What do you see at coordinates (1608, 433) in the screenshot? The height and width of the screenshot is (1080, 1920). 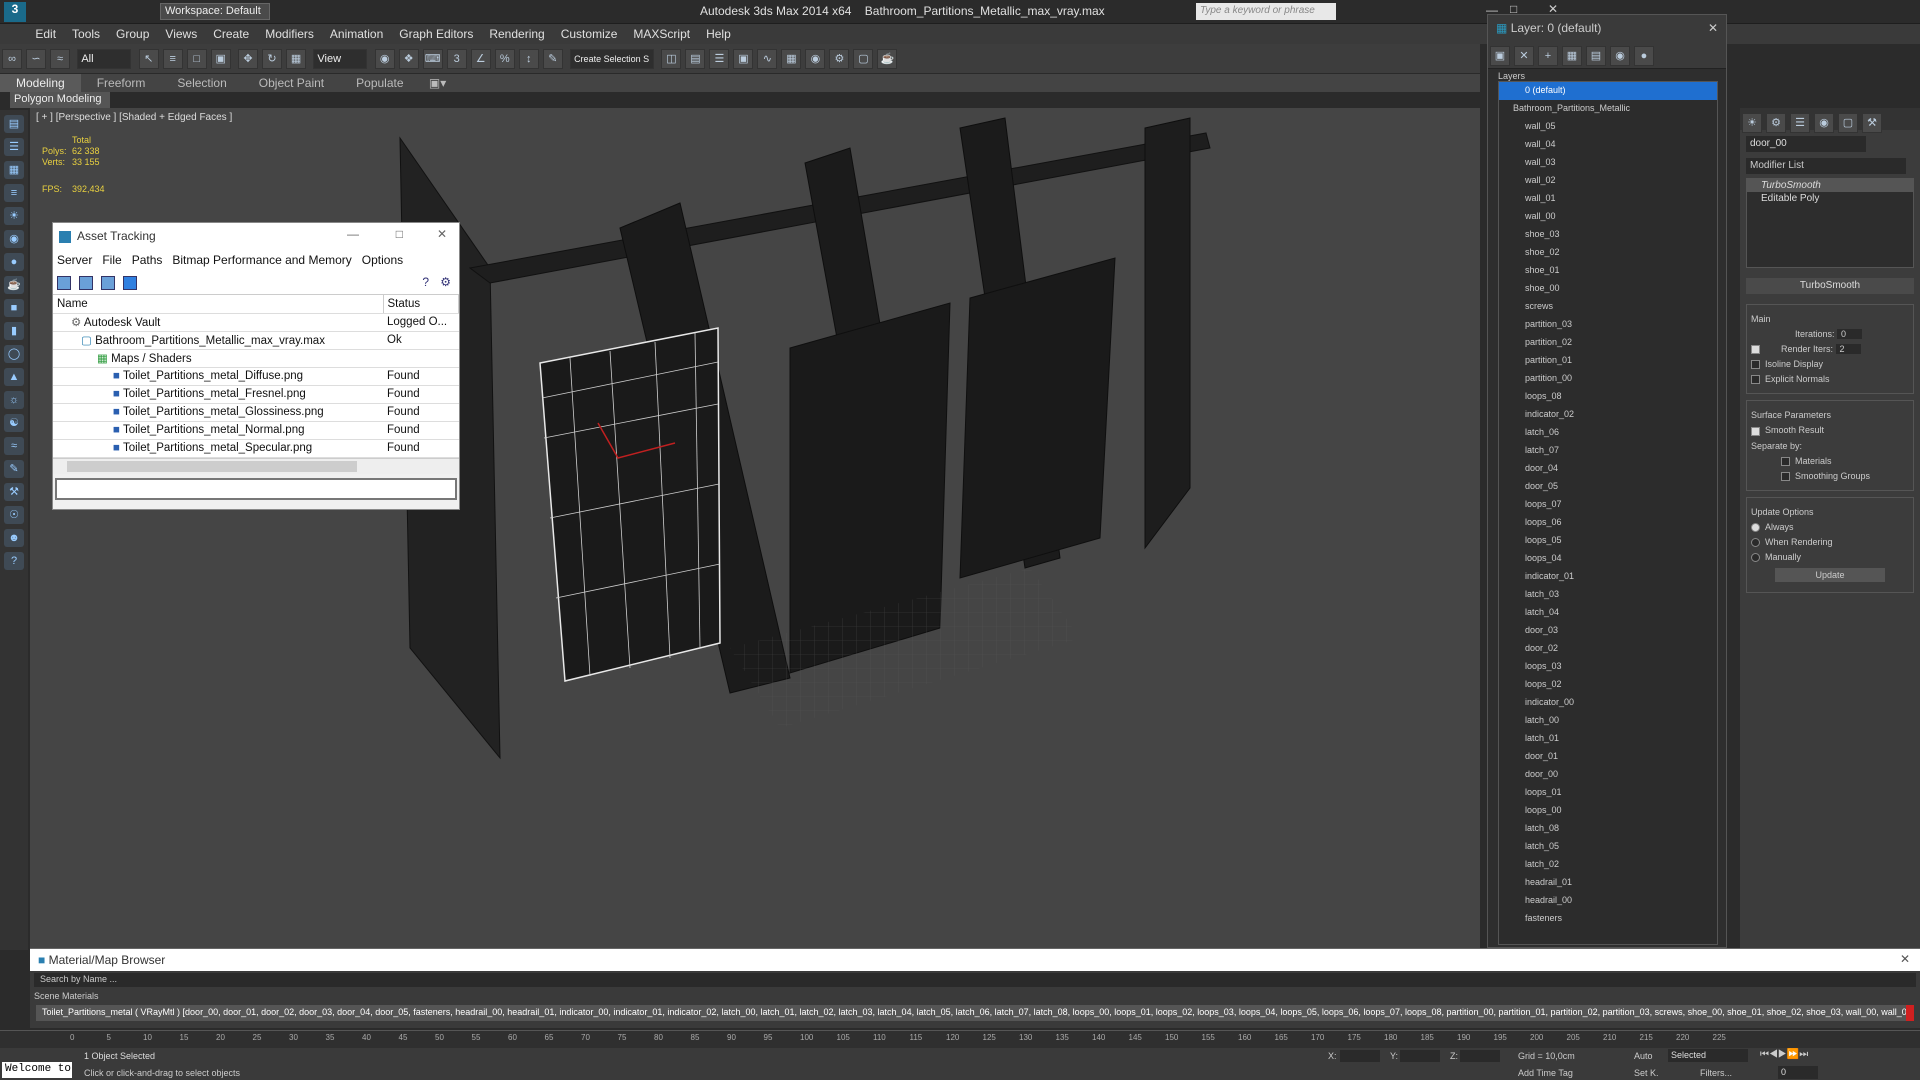 I see `layer-object-row: latch_06` at bounding box center [1608, 433].